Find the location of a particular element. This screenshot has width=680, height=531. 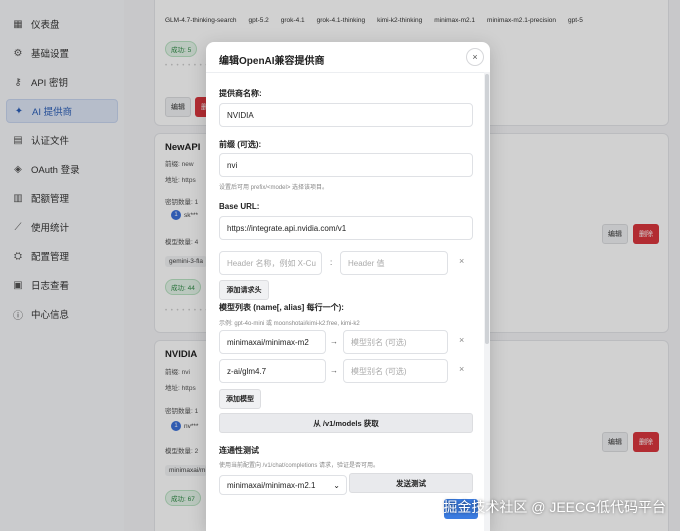

base-url-input: https://integrate.api.nvidia.com/v1 is located at coordinates (346, 228).